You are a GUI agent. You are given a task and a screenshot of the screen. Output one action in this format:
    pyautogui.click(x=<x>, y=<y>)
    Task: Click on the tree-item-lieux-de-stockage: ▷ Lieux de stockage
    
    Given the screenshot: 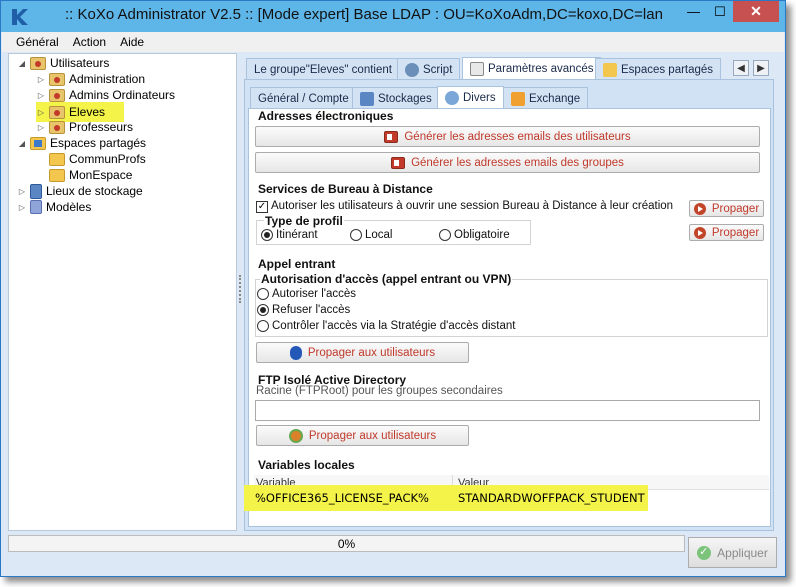 What is the action you would take?
    pyautogui.click(x=80, y=191)
    